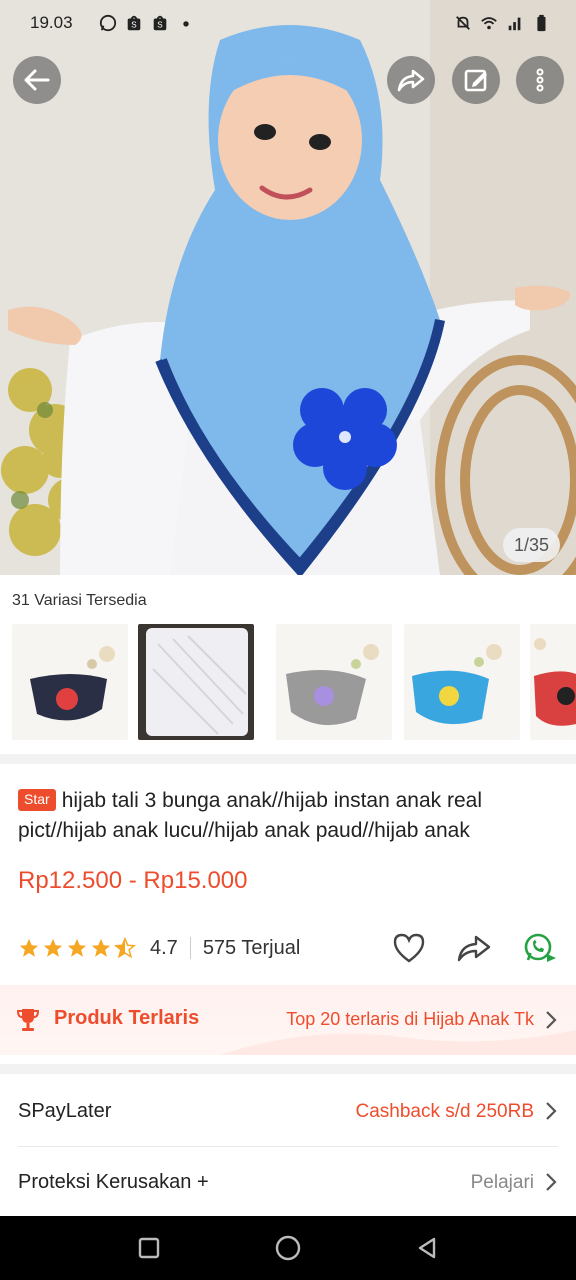 The width and height of the screenshot is (576, 1280). I want to click on rating-row: 4.7 575 Terjual, so click(288, 948).